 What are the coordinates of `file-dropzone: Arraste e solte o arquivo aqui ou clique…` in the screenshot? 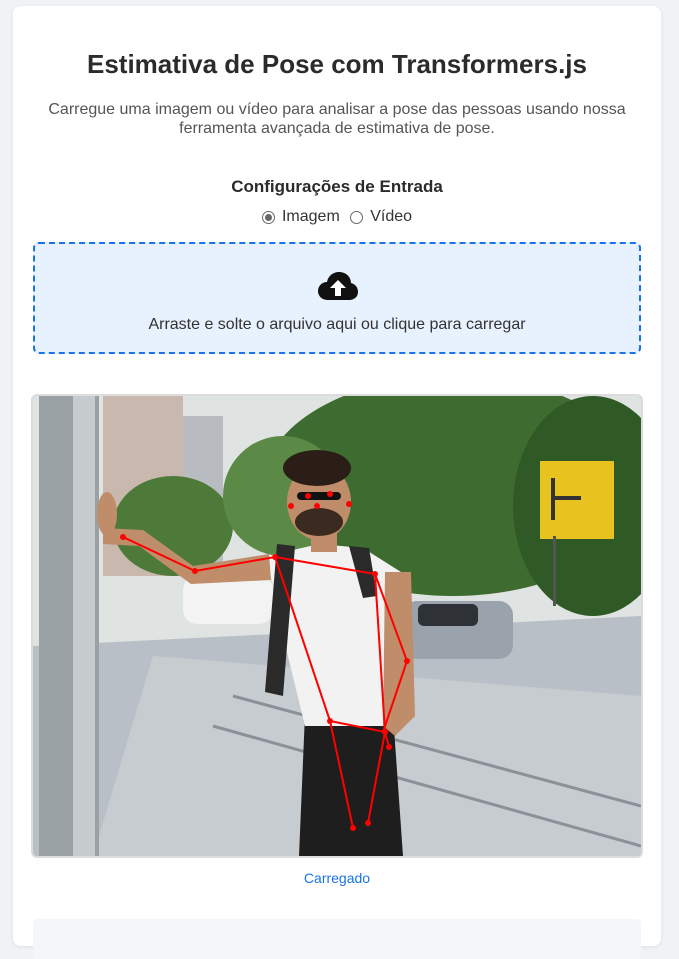 It's located at (337, 298).